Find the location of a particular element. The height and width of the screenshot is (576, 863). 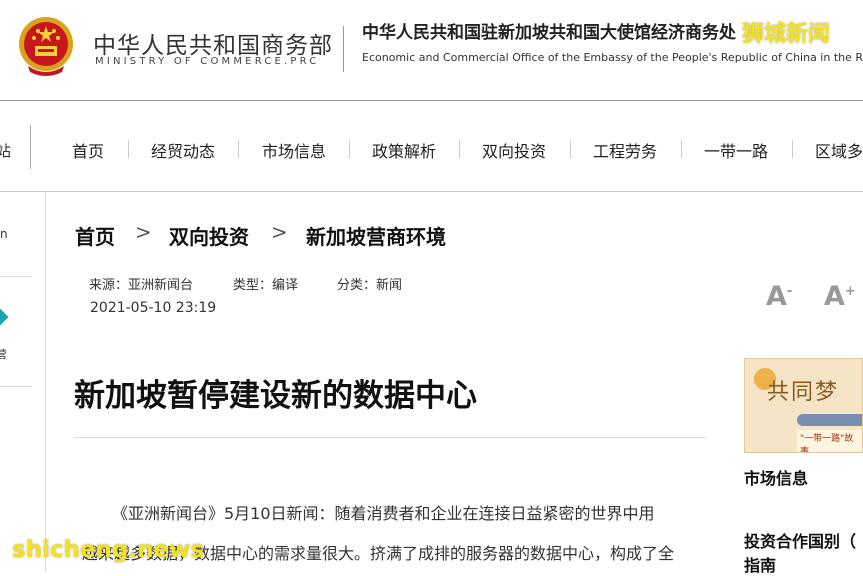

belt-road-banner: 共同梦 "一带一路"故事 is located at coordinates (803, 405).